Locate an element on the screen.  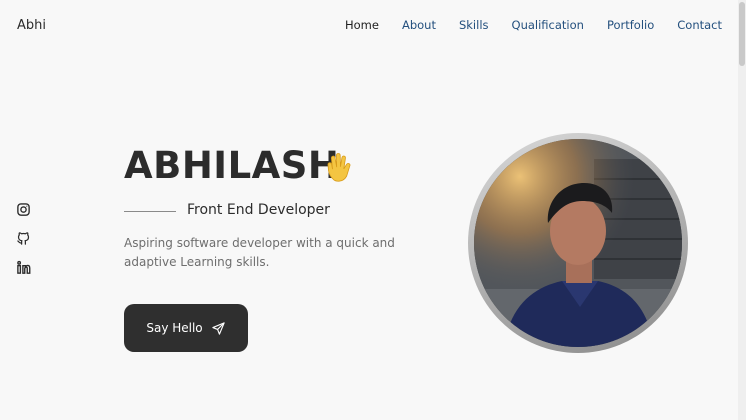
say-hello-button: Say Hello is located at coordinates (186, 328).